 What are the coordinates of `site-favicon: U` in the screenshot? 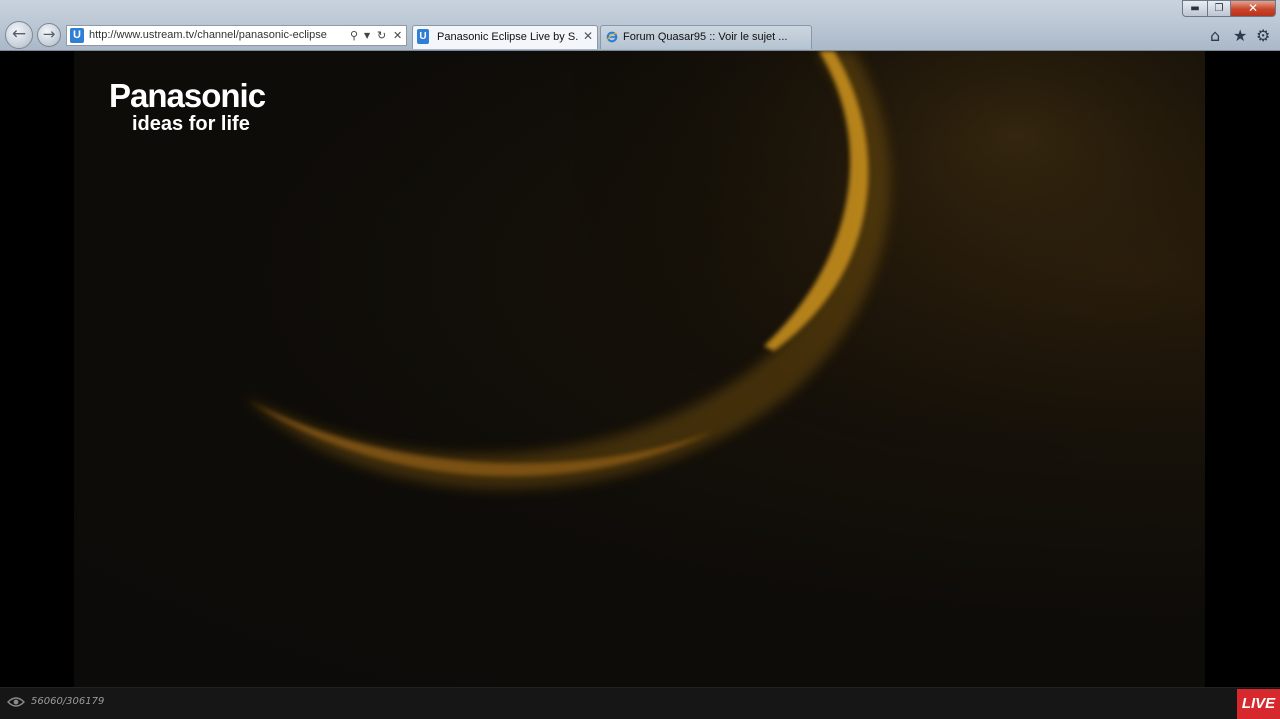 It's located at (77, 35).